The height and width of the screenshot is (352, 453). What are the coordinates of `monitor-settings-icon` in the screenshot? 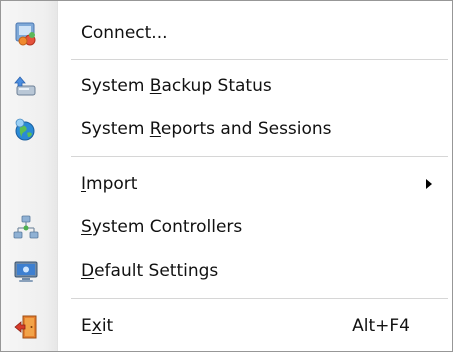 It's located at (26, 272).